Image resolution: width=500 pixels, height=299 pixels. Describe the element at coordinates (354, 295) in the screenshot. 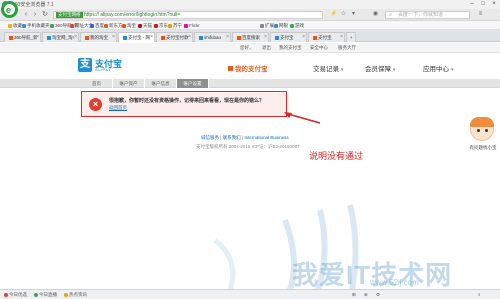

I see `status-tool-icon: ⊞` at that location.